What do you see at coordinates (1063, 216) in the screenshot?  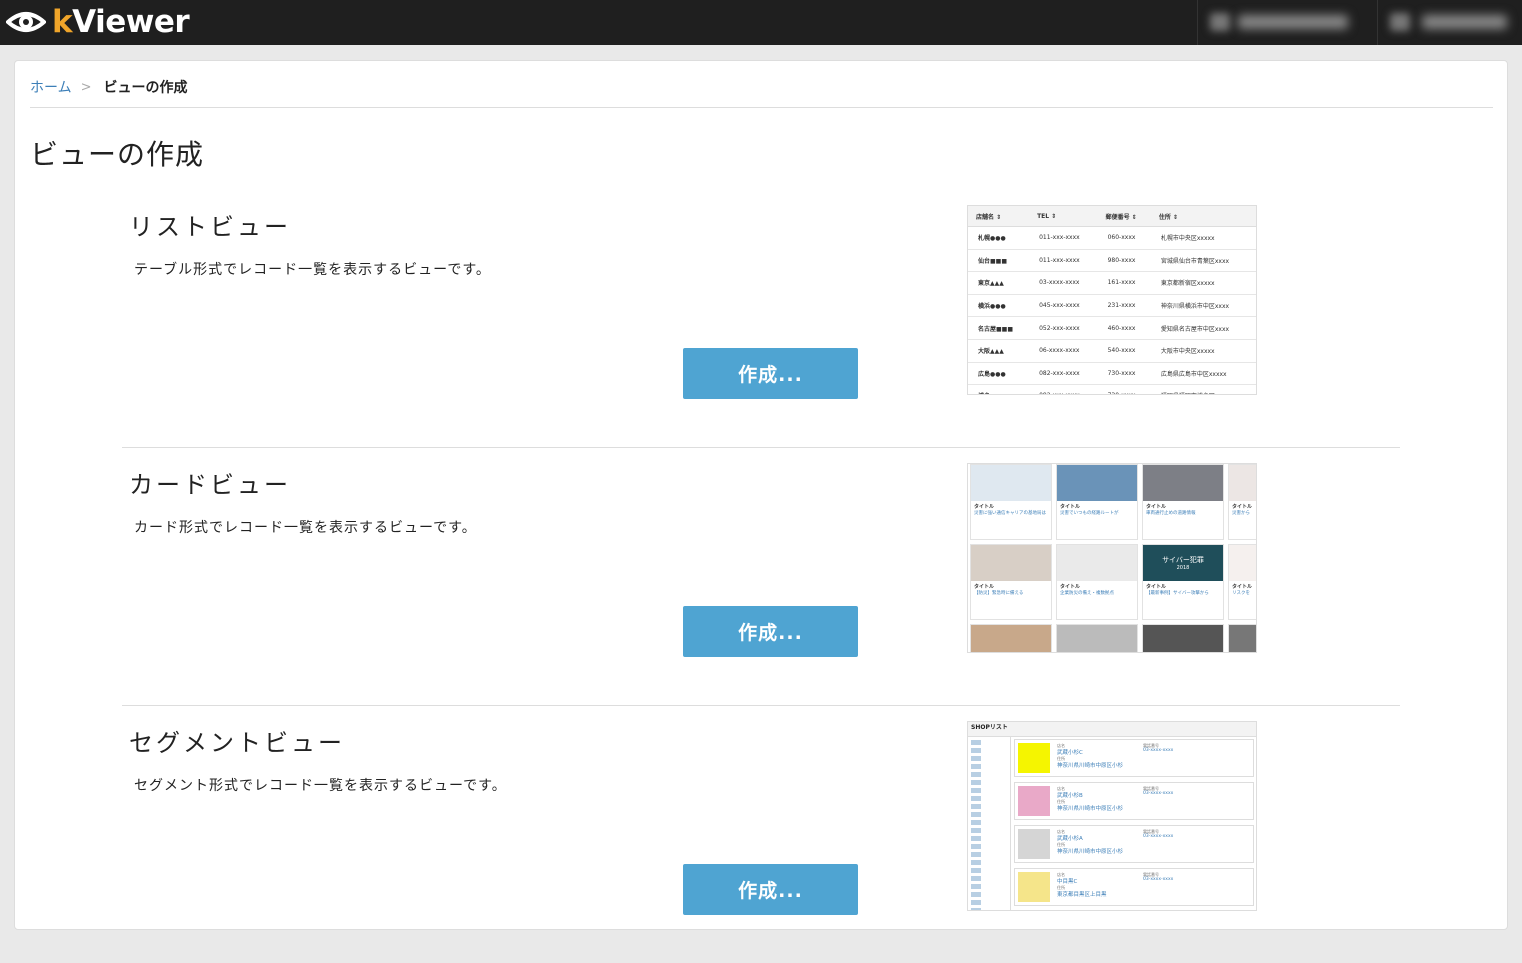 I see `preview-column-header: TEL ⇕` at bounding box center [1063, 216].